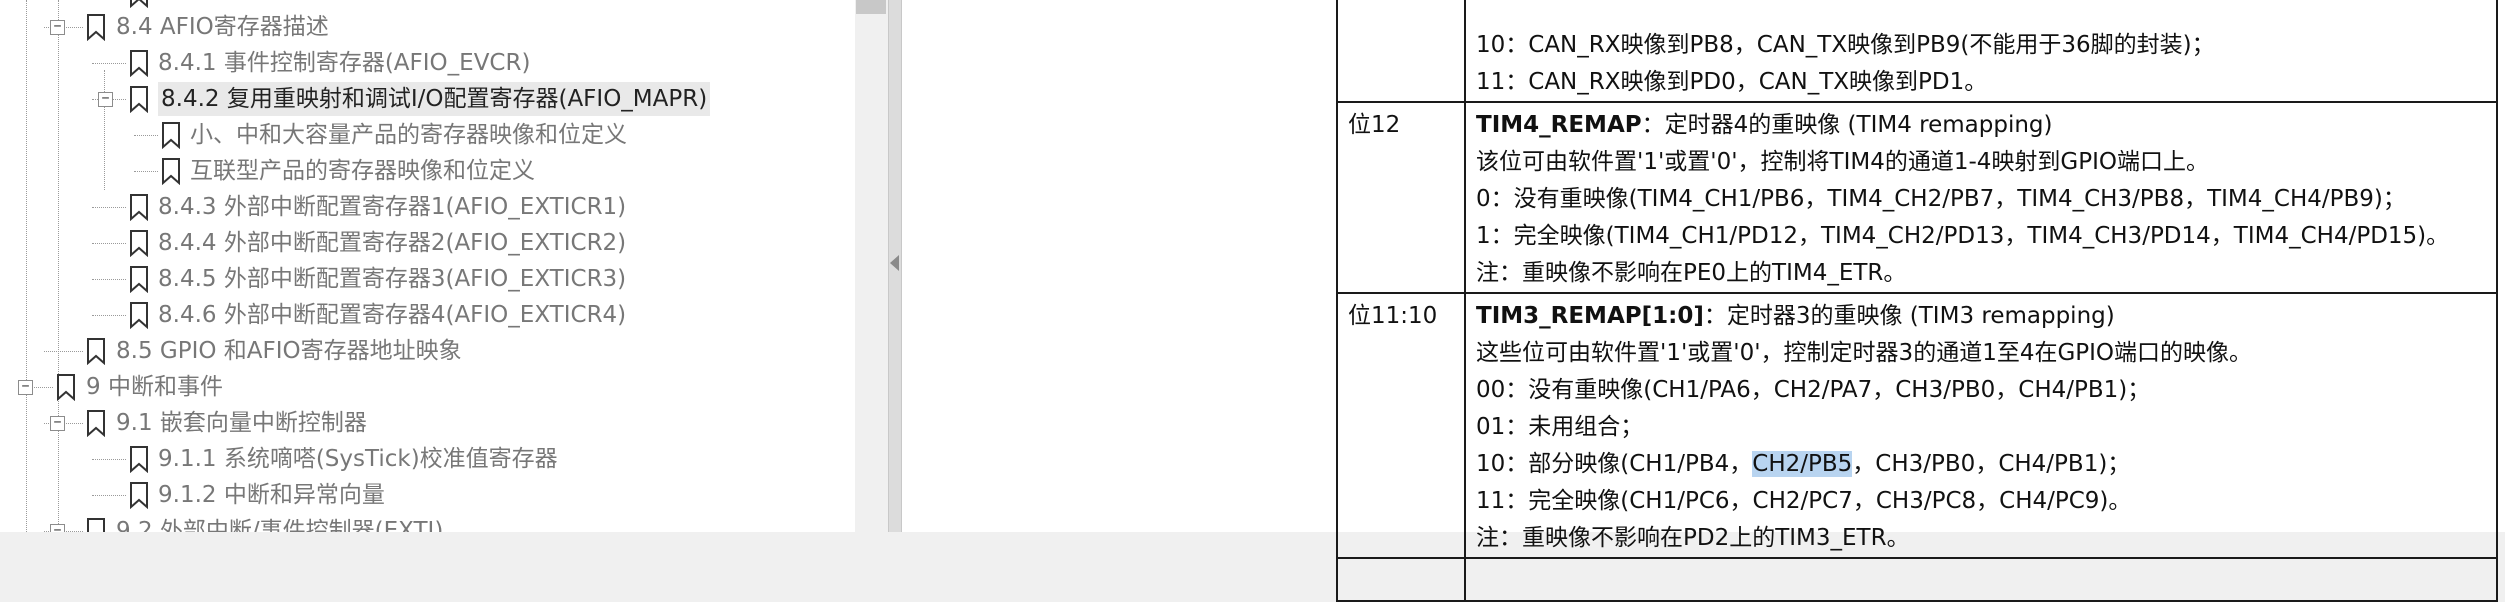  What do you see at coordinates (392, 243) in the screenshot?
I see `bookmark-label: 8.4.4 外部中断配置寄存器2(AFIO_EXTICR2)` at bounding box center [392, 243].